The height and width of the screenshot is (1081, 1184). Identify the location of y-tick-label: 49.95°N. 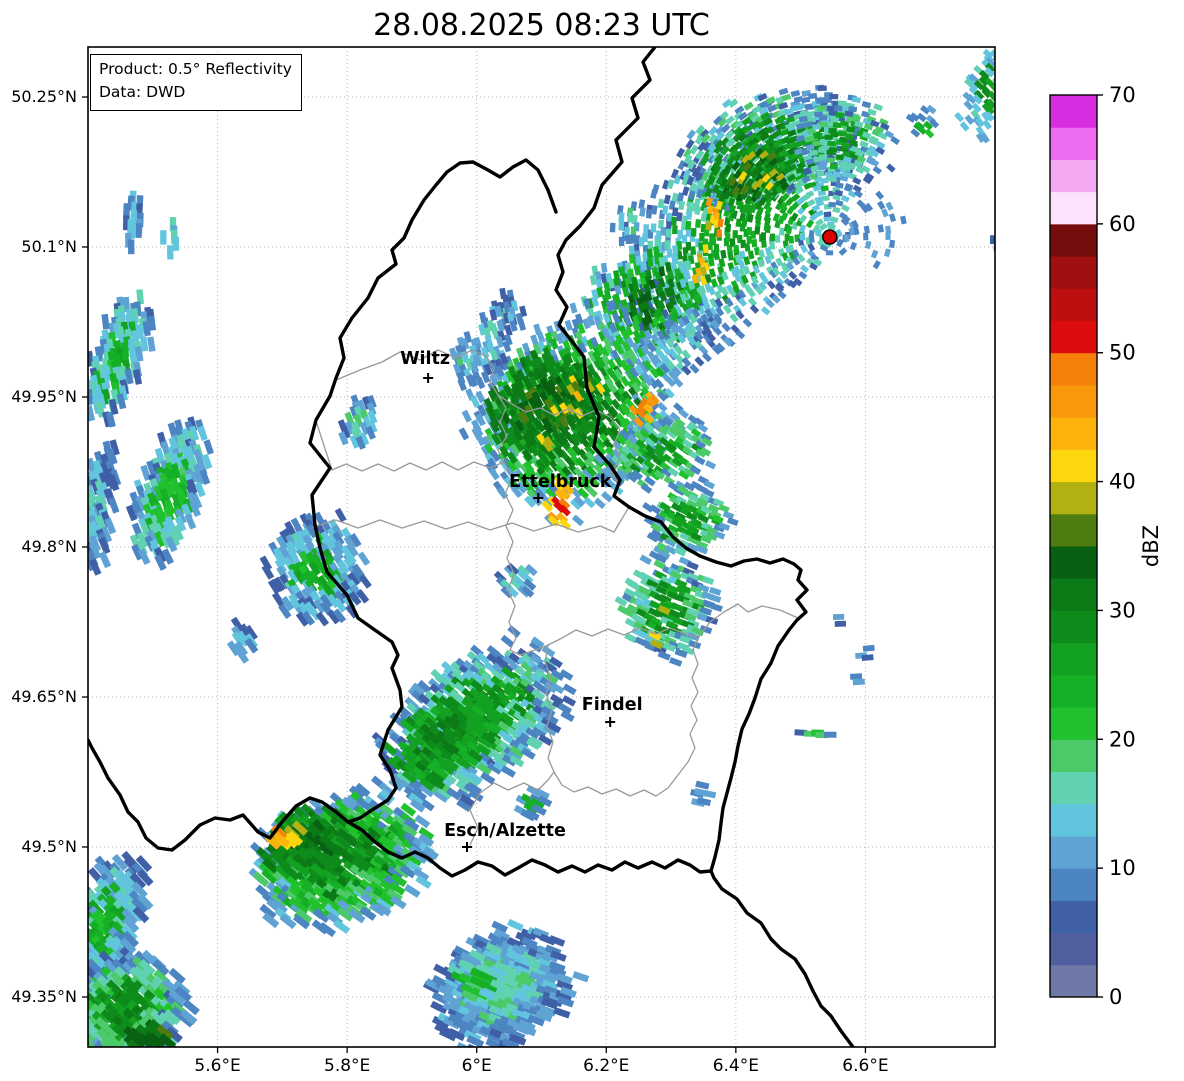
(44, 396).